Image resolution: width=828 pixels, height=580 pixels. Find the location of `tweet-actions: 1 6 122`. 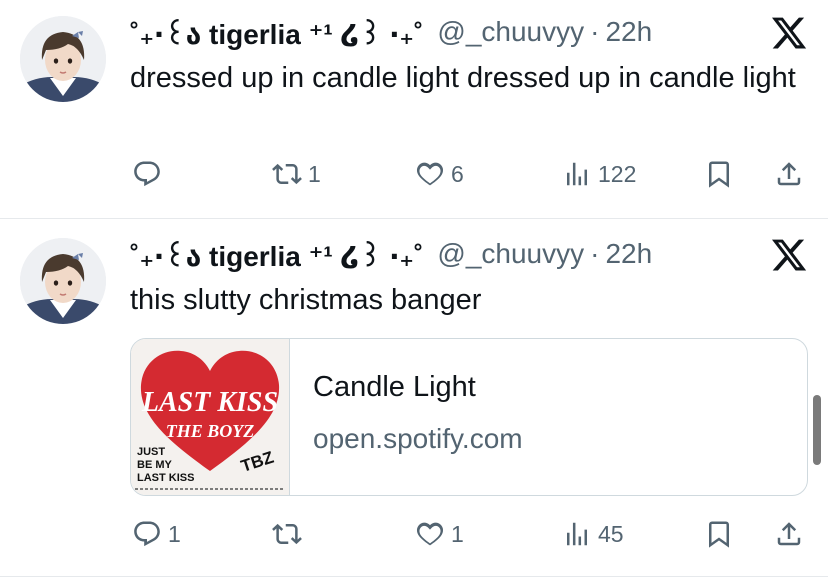

tweet-actions: 1 6 122 is located at coordinates (470, 174).